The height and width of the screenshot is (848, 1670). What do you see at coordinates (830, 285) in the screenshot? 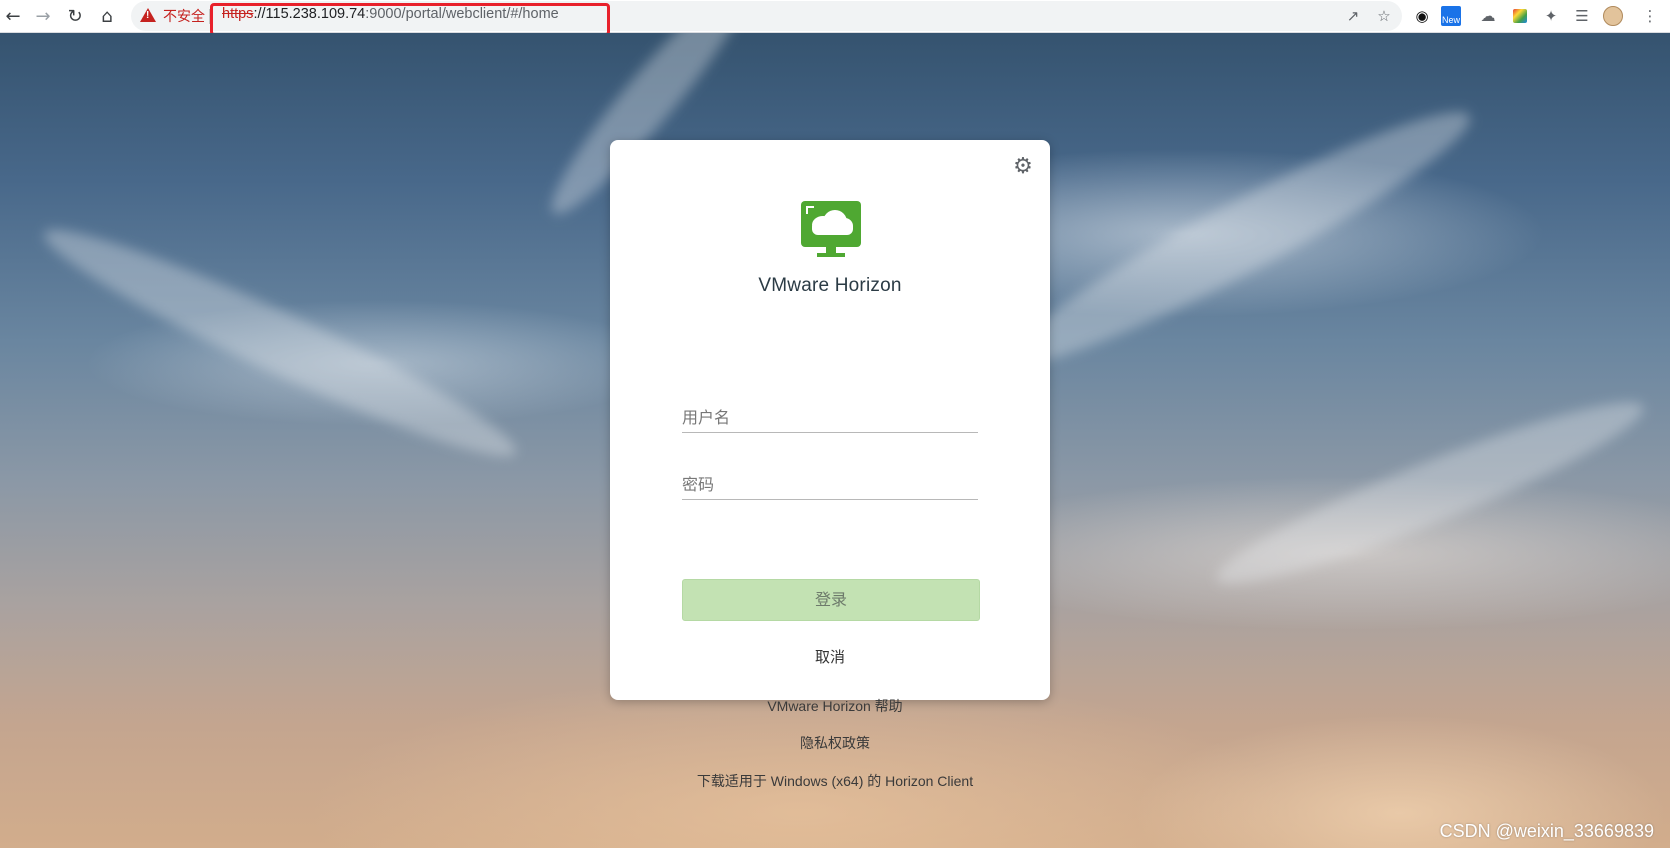
I see `product-title: VMware Horizon` at bounding box center [830, 285].